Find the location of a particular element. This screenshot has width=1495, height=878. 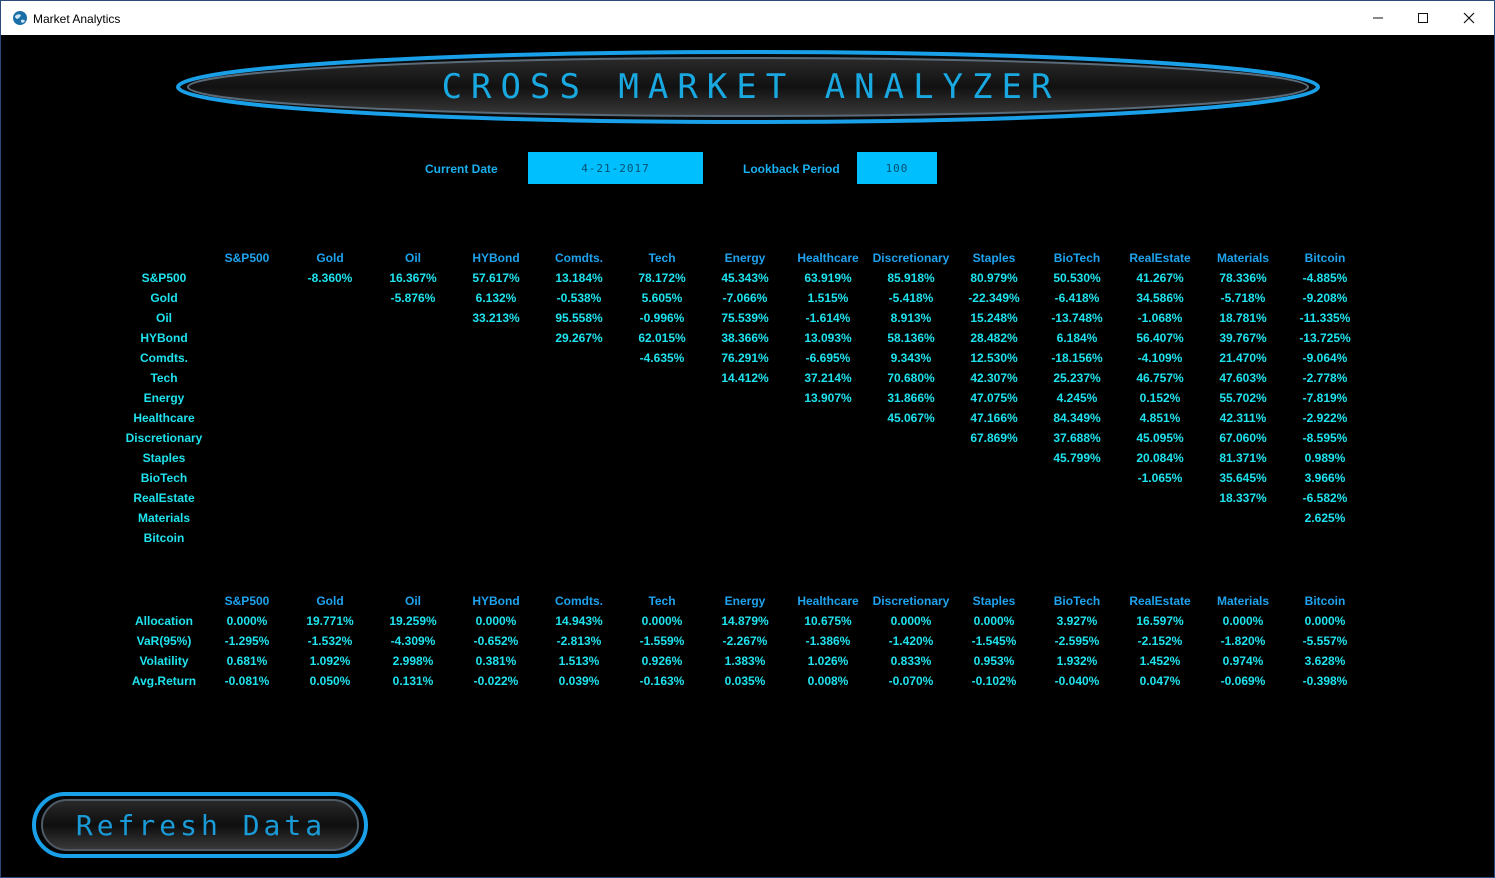

minimize-button is located at coordinates (1378, 18).